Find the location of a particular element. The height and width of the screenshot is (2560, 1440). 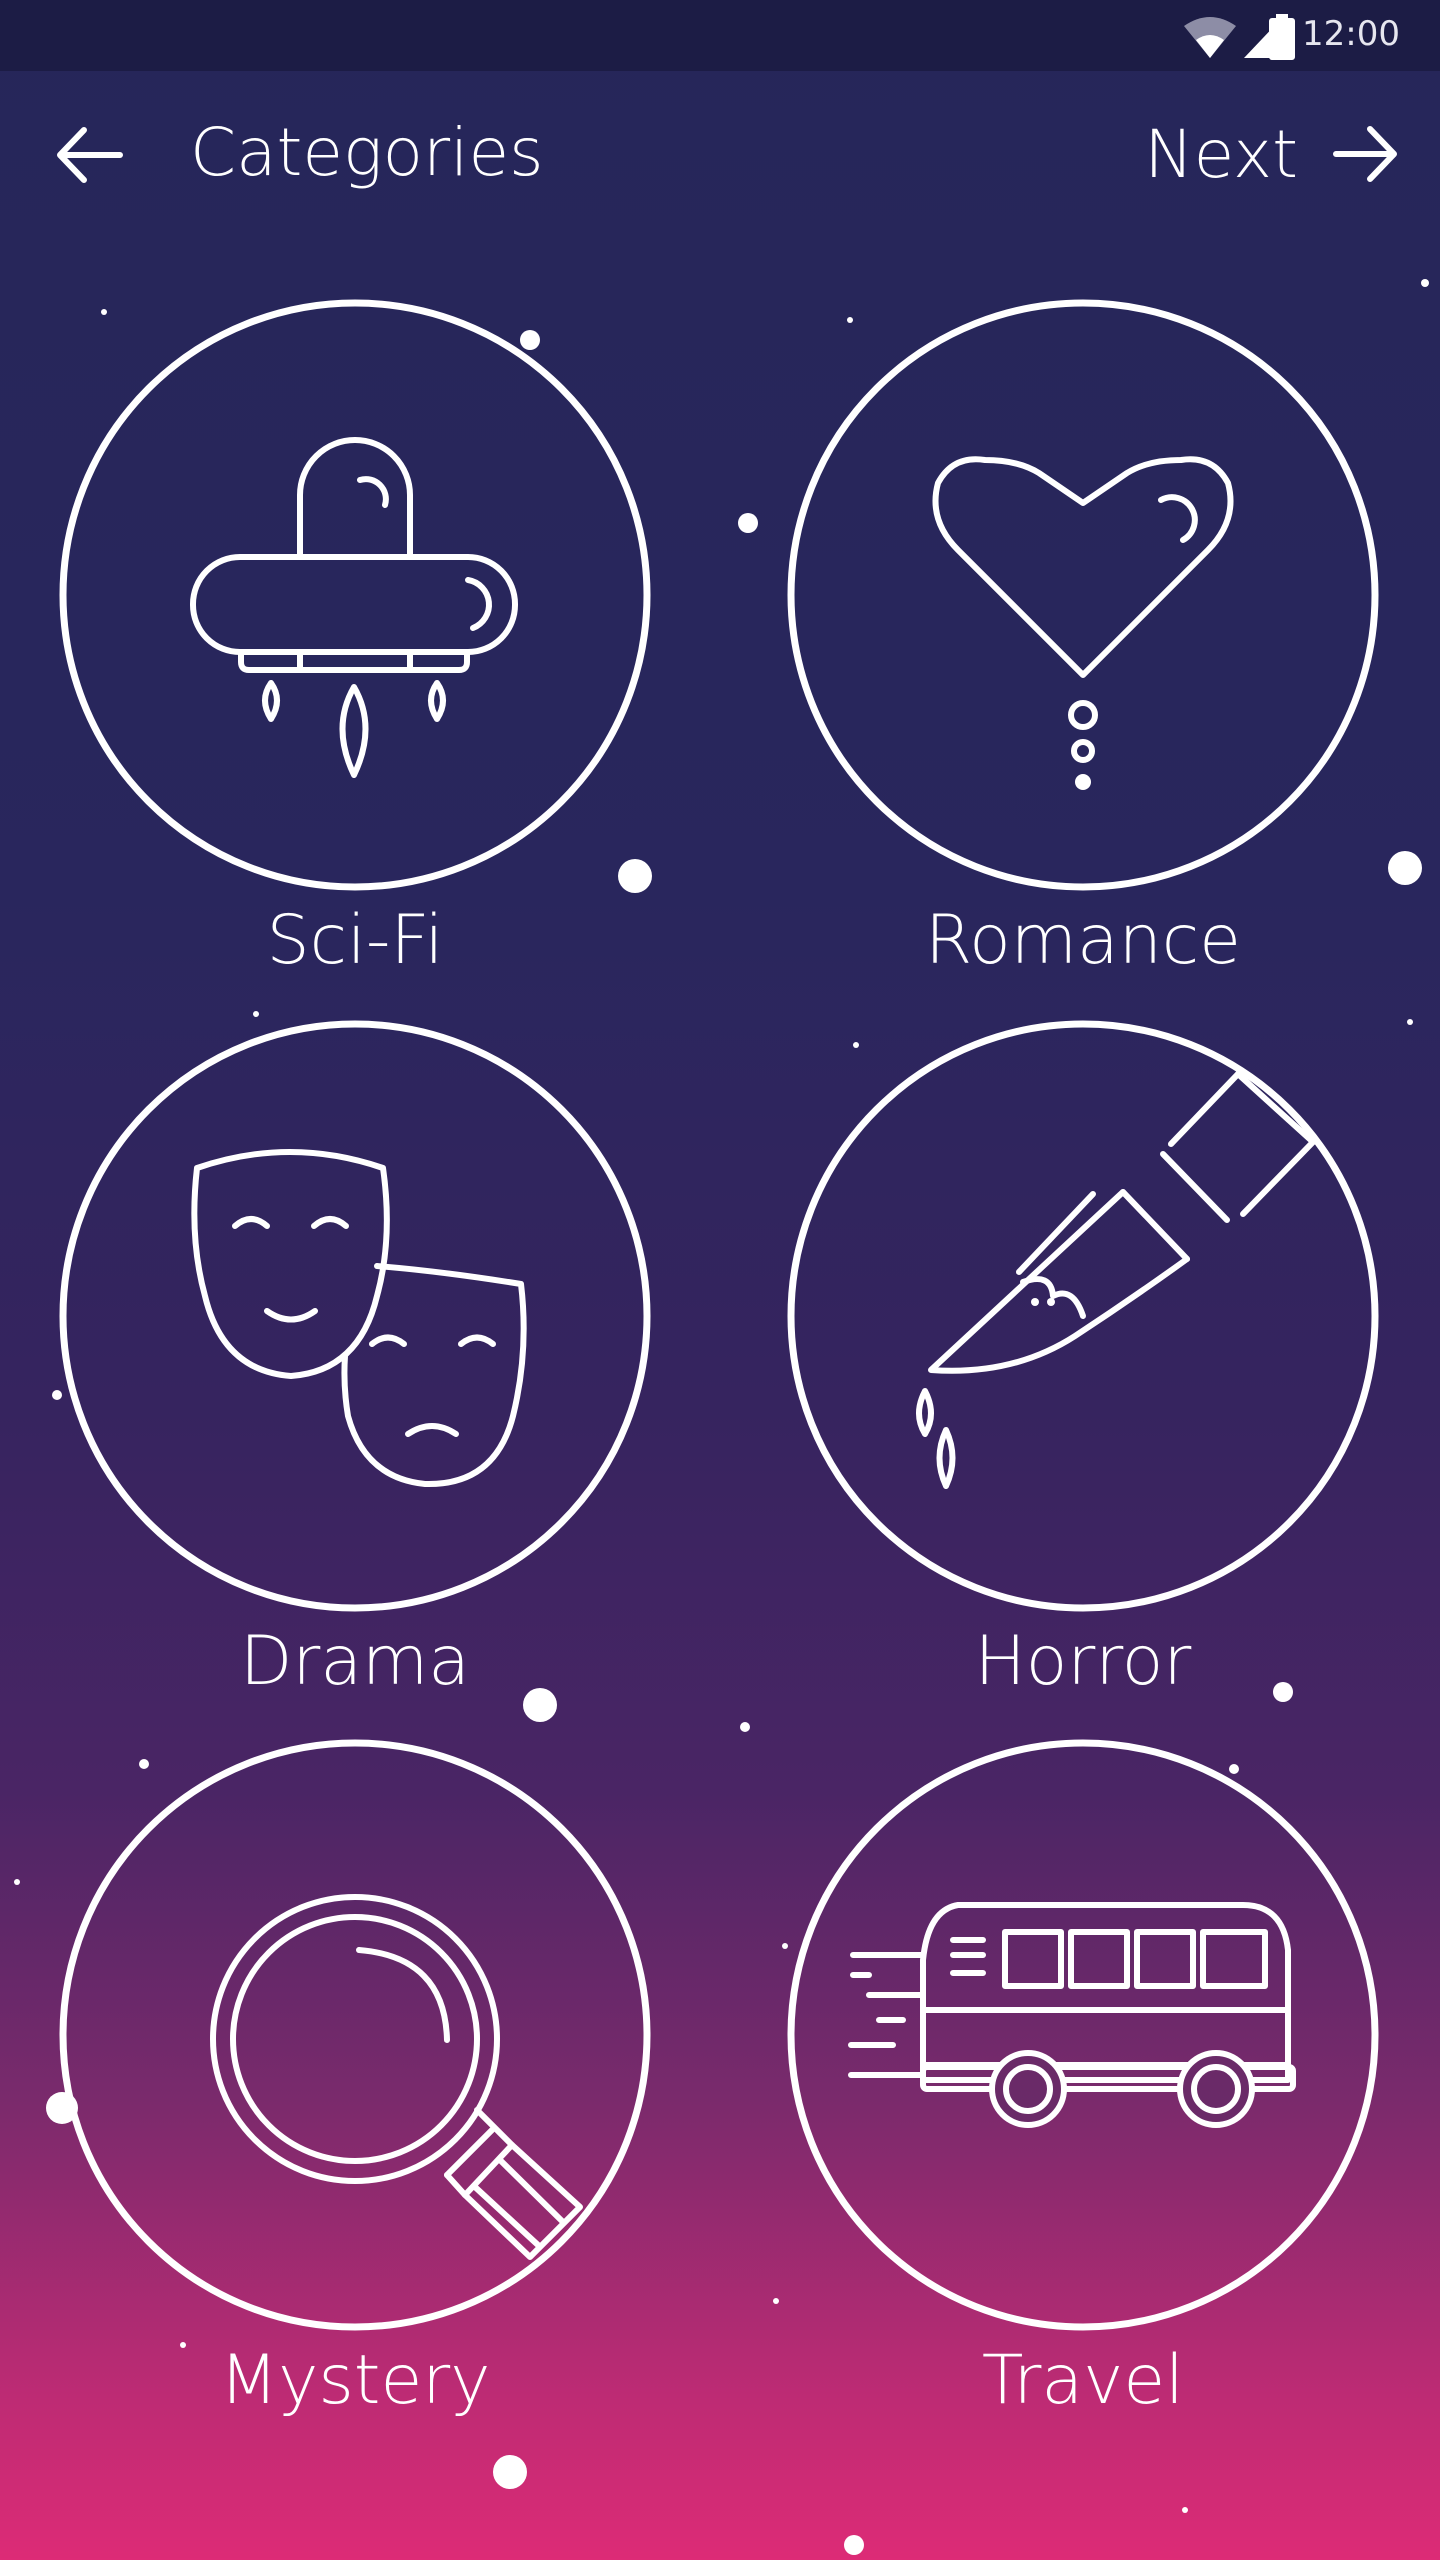

arrow-right-icon is located at coordinates (1365, 154).